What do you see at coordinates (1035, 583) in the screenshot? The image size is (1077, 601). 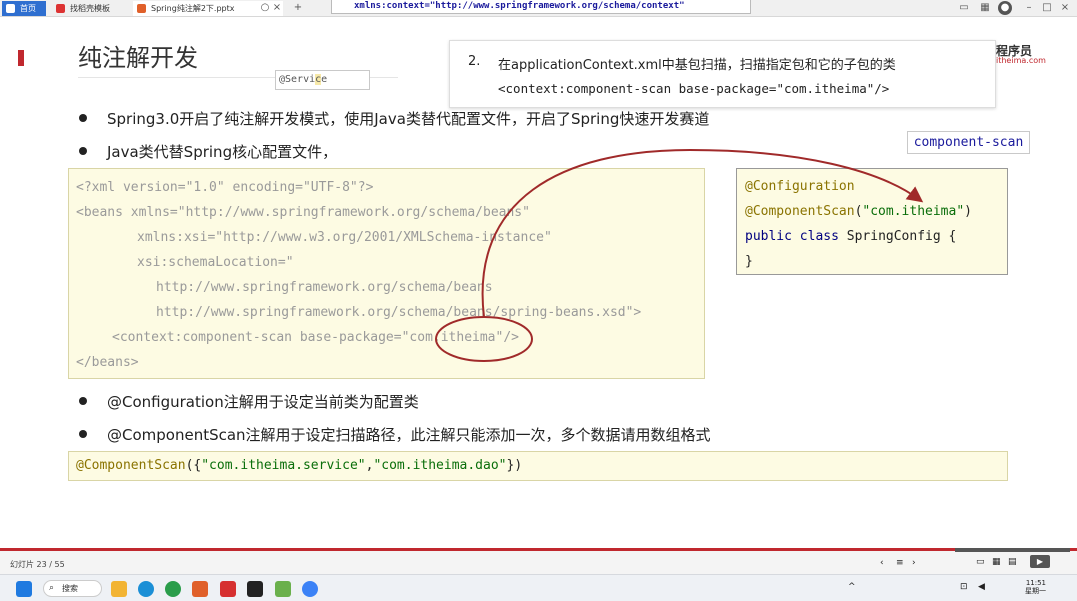 I see `clock-time: 11:51` at bounding box center [1035, 583].